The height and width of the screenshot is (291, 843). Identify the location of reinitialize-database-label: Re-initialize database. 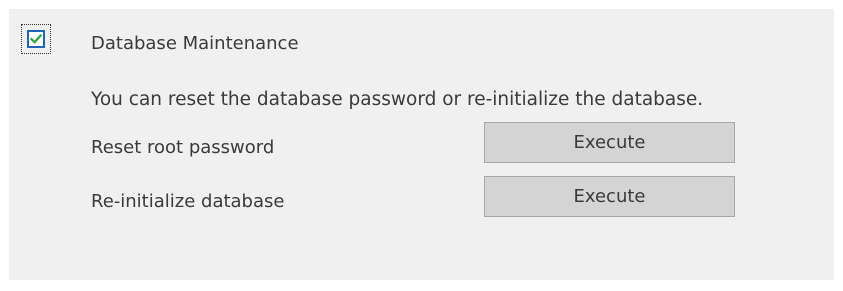
(188, 201).